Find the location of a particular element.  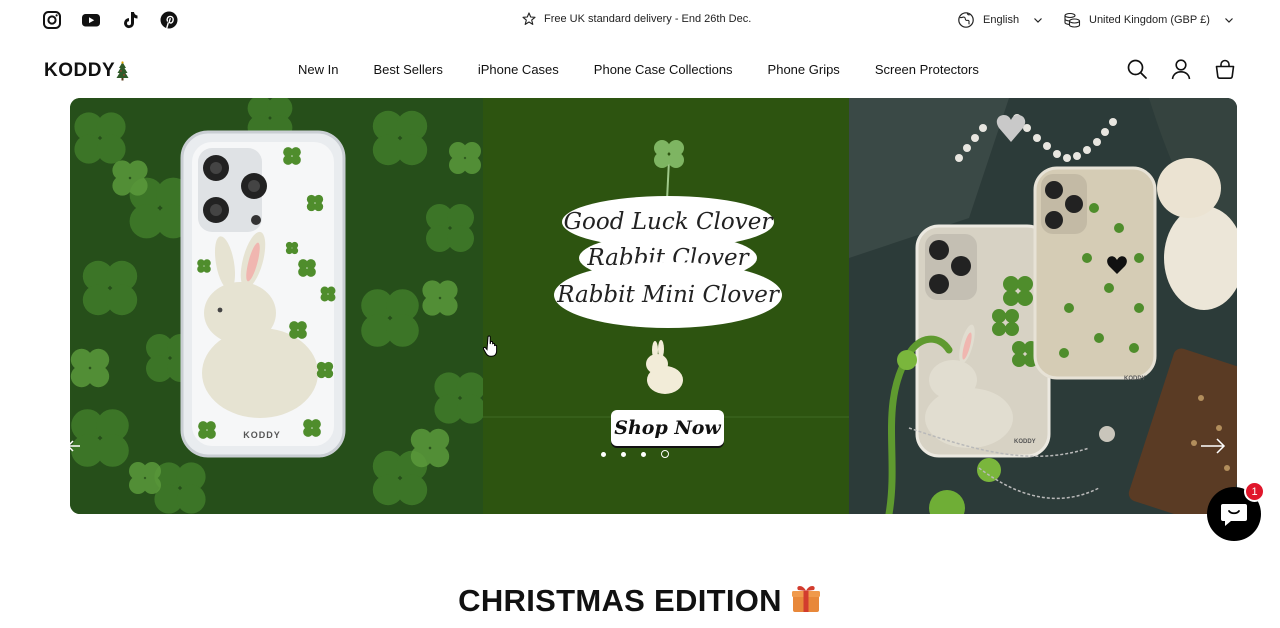

logo-text: KODDY is located at coordinates (80, 70).